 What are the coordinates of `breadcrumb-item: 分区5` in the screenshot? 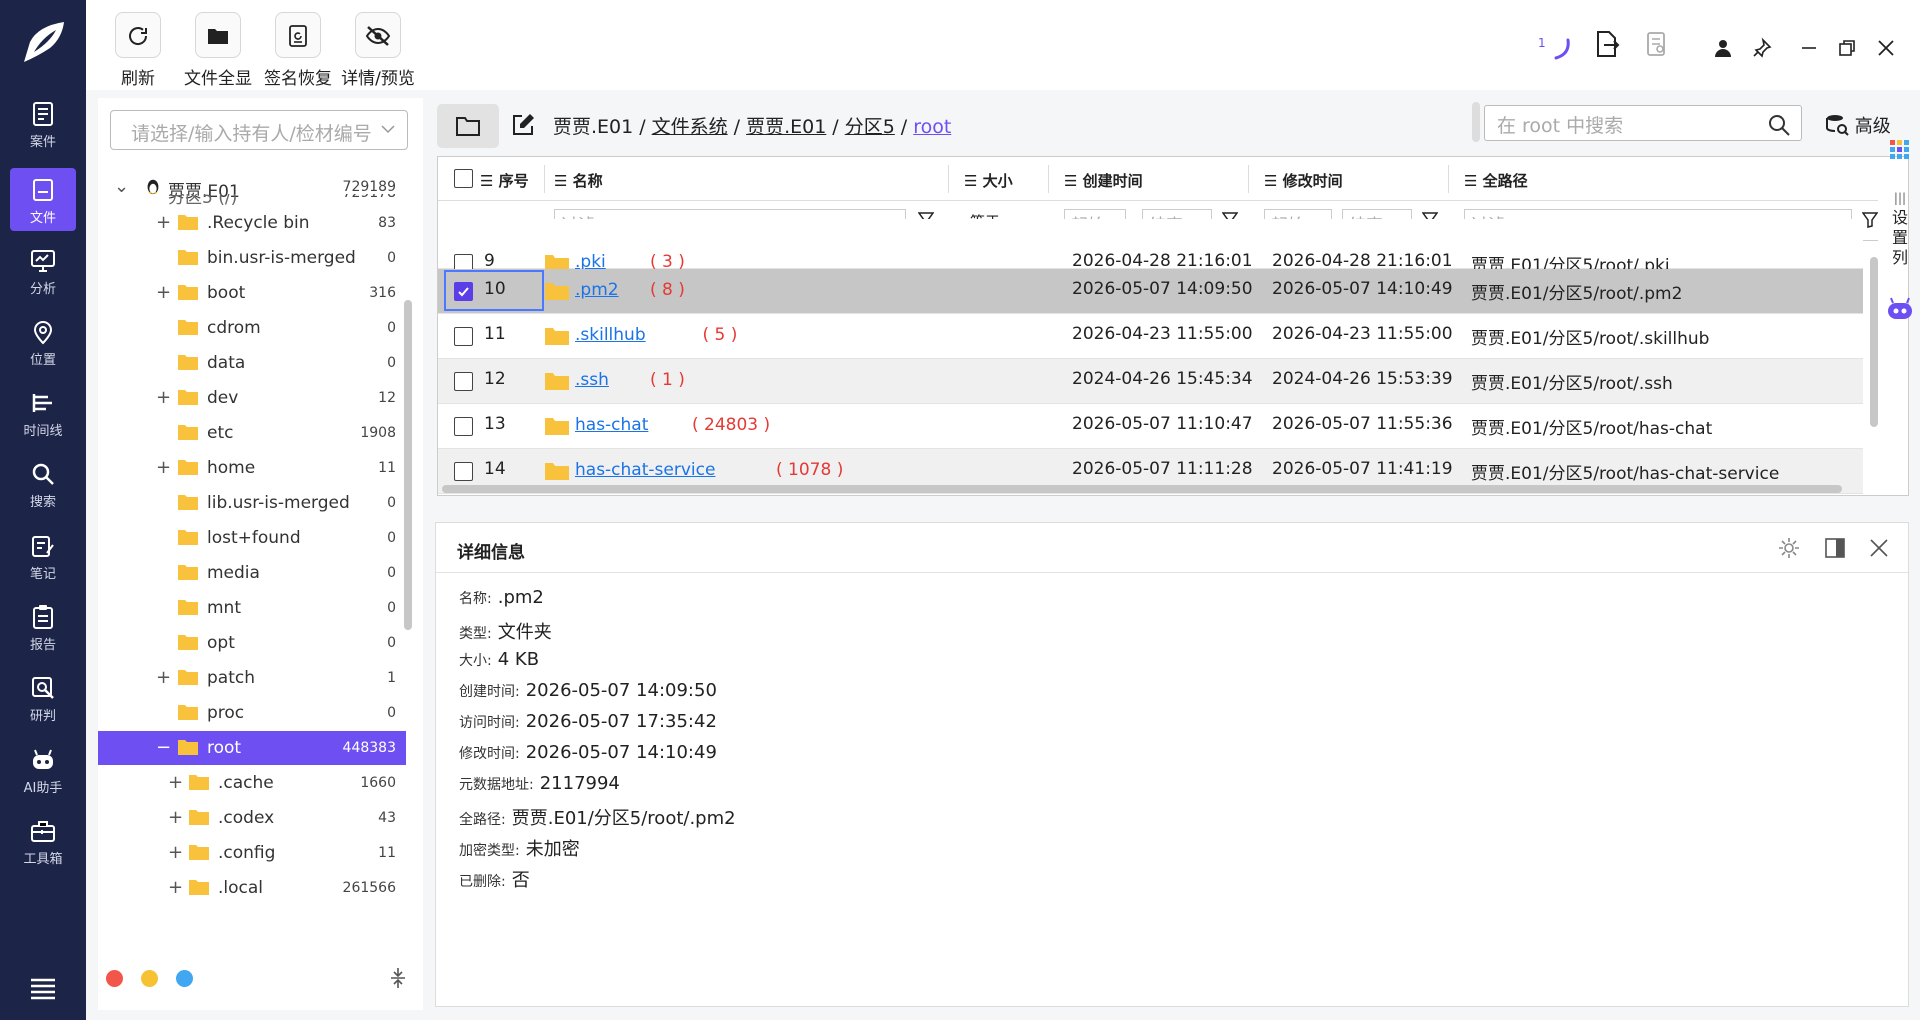 It's located at (870, 127).